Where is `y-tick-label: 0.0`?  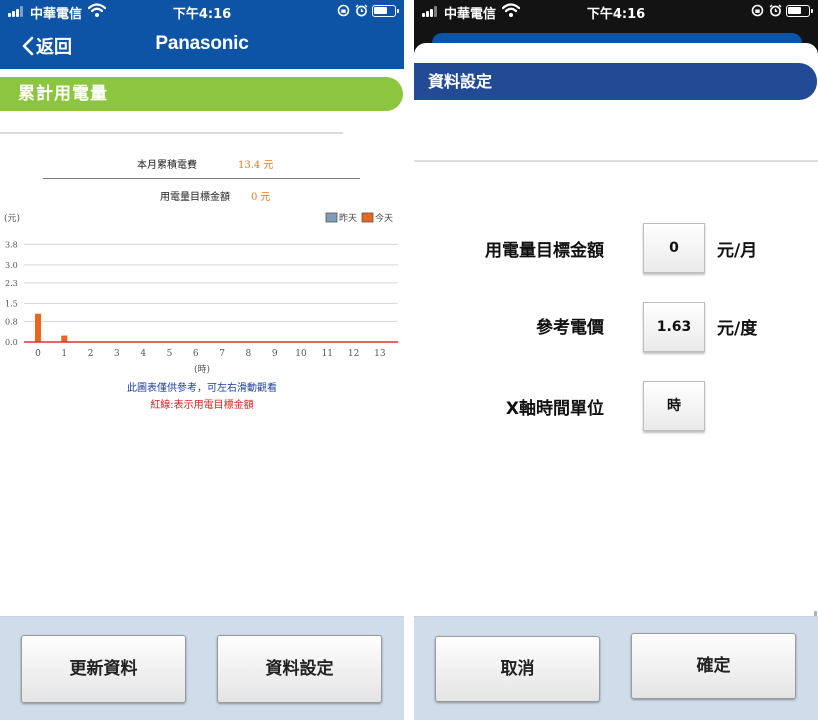 y-tick-label: 0.0 is located at coordinates (11, 342).